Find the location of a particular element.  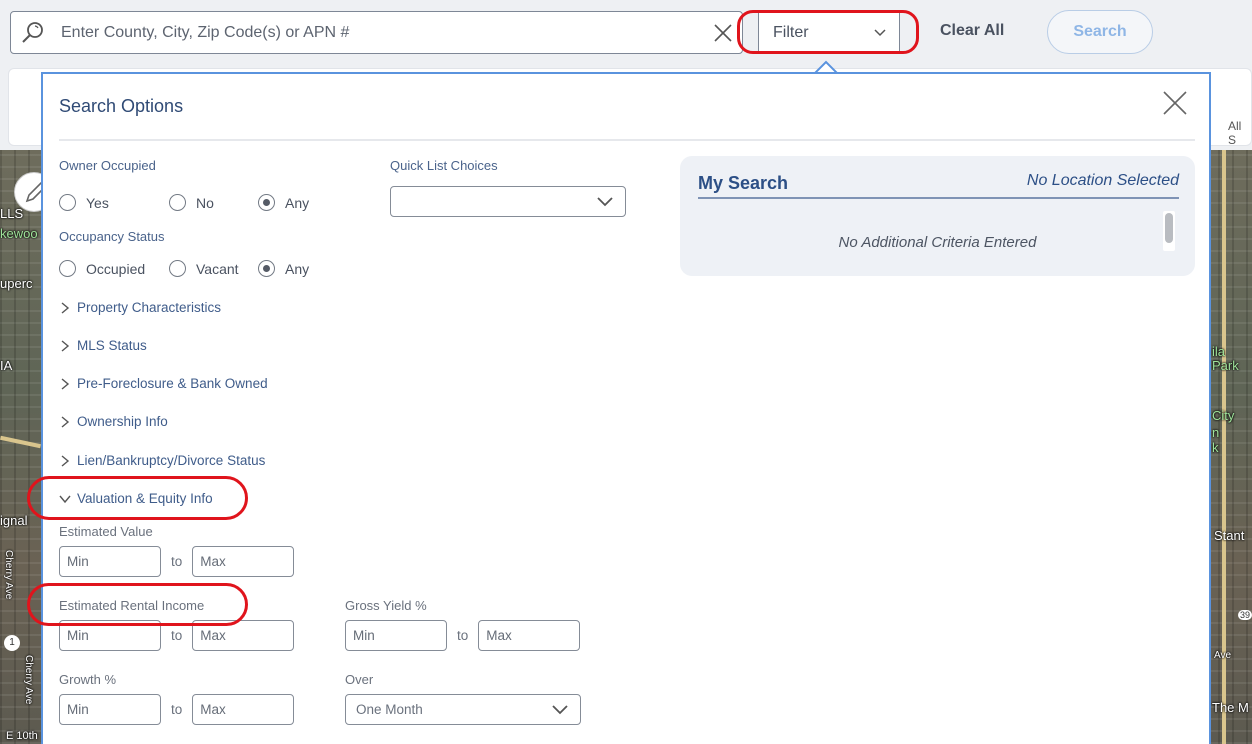

side-tab-label: All S is located at coordinates (1240, 133).